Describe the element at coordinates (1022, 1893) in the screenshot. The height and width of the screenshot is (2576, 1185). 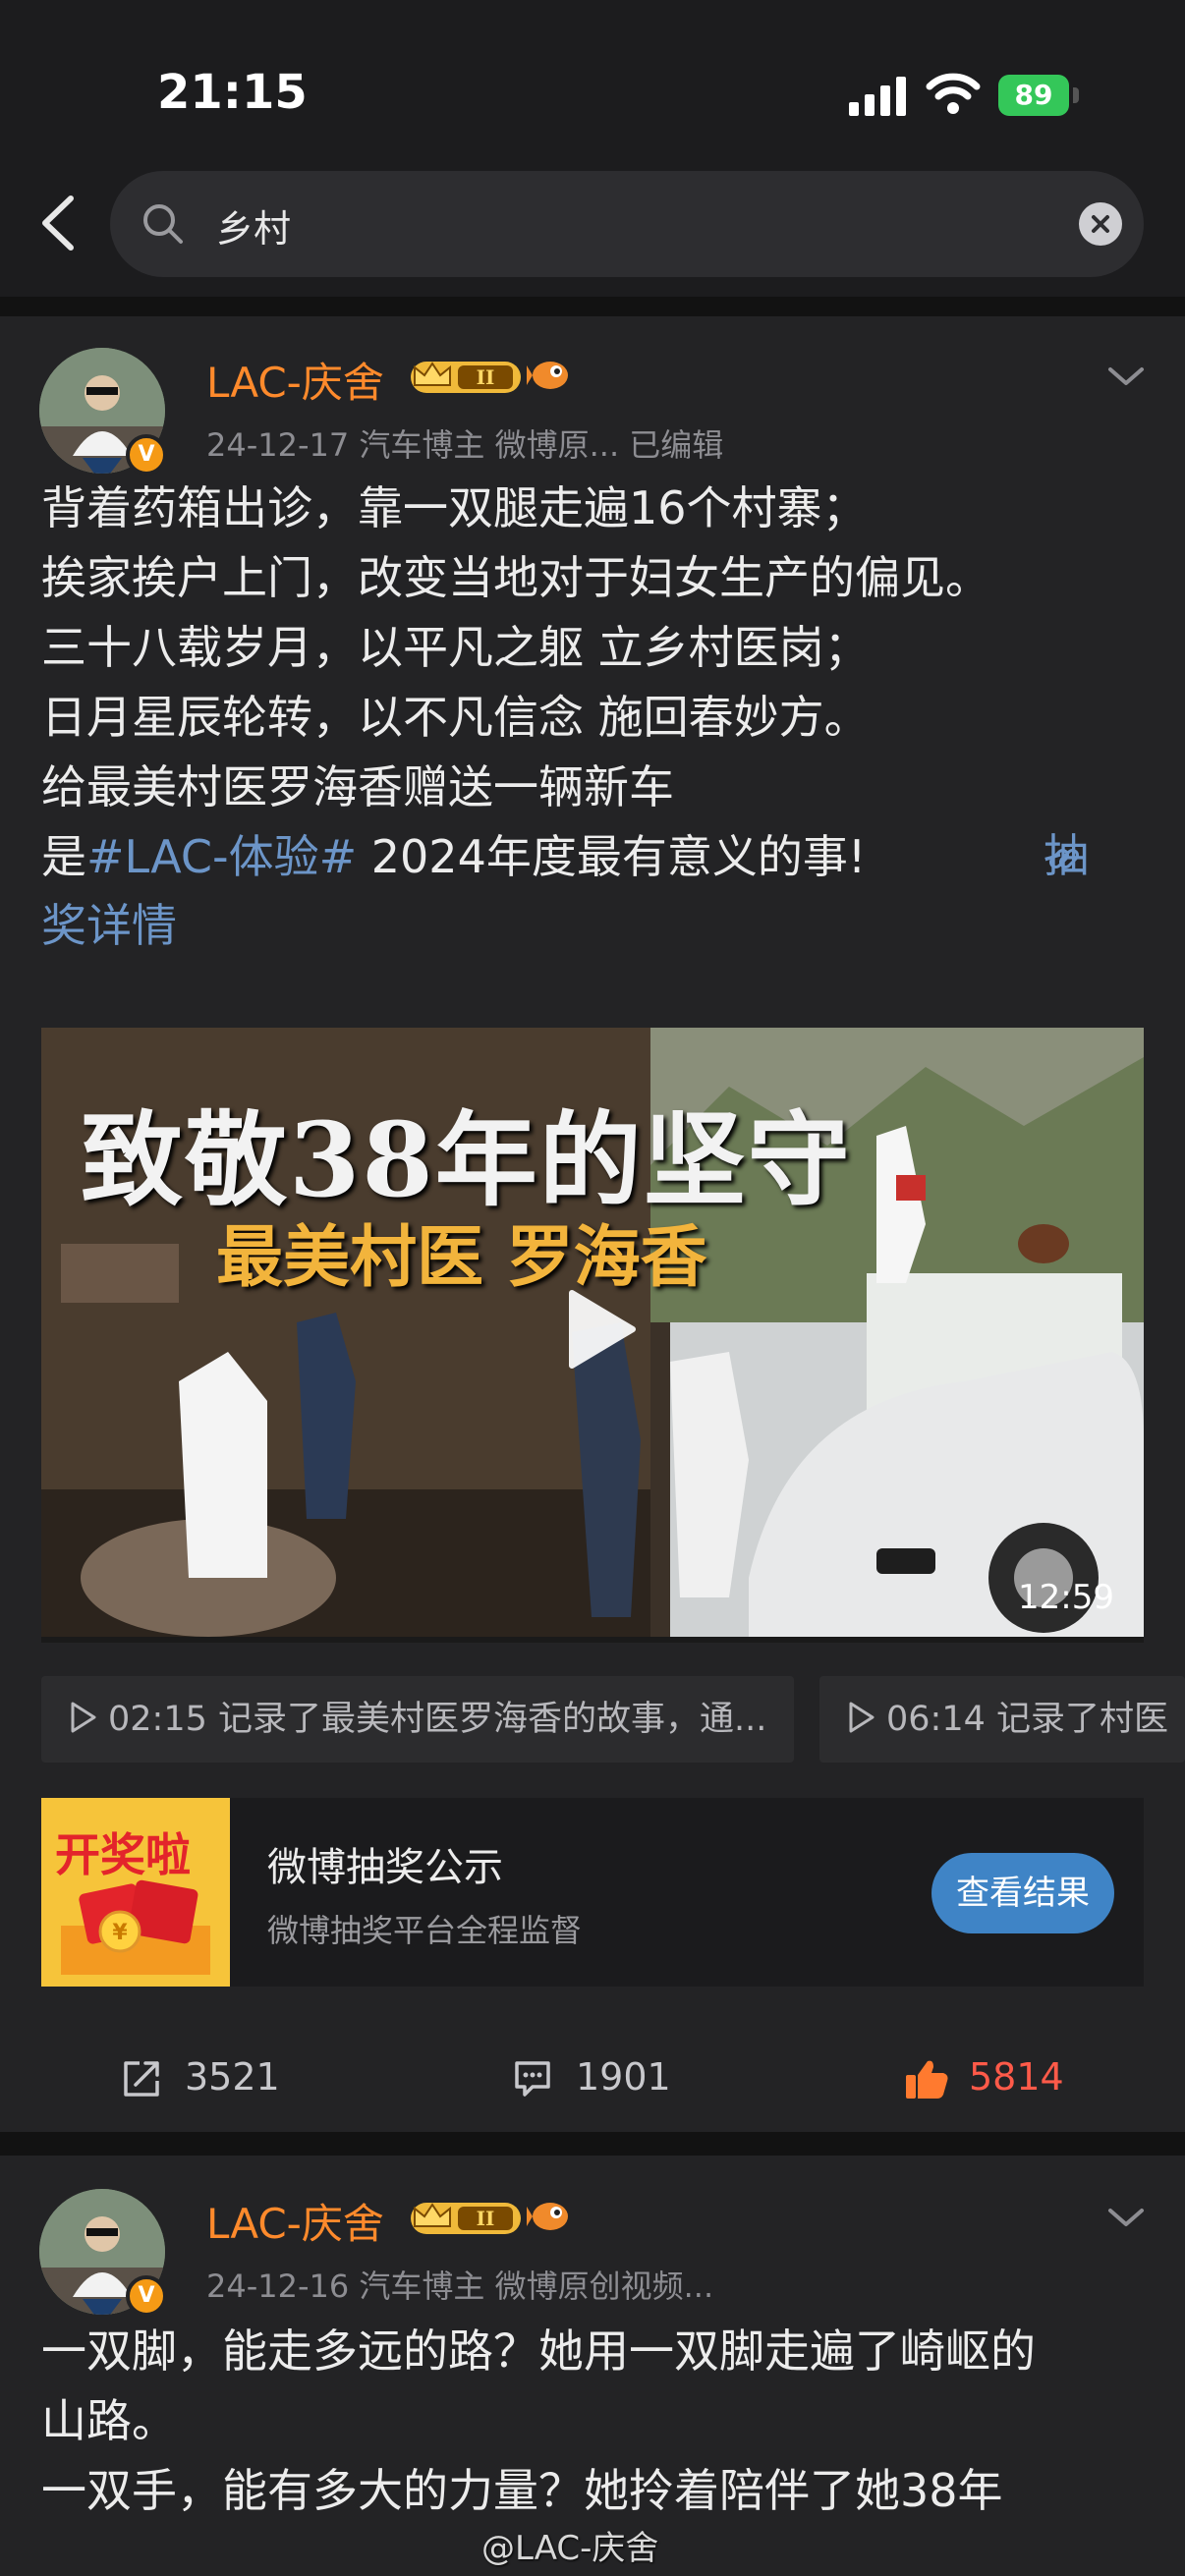
I see `view-results-button: 查看结果` at that location.